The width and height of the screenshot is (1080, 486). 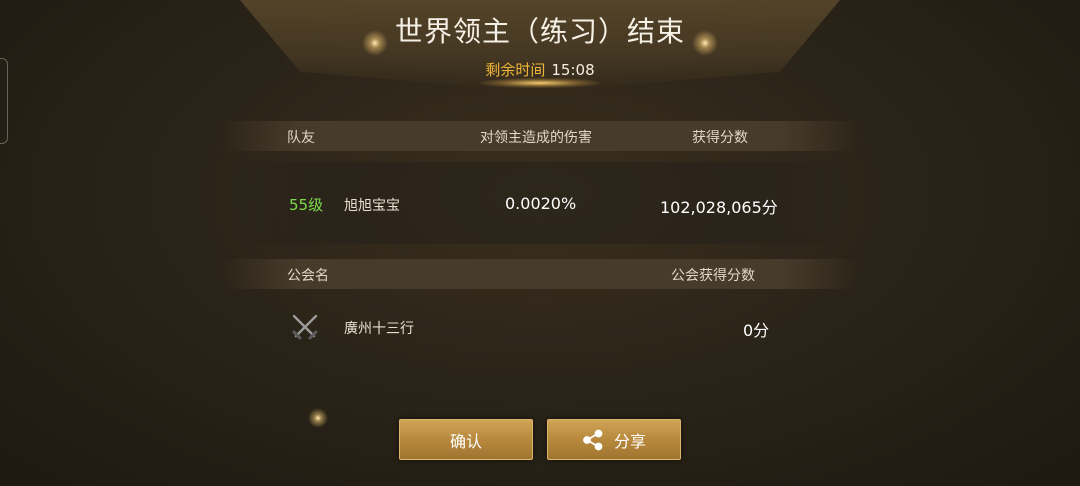 I want to click on sparkle-decoration, so click(x=318, y=418).